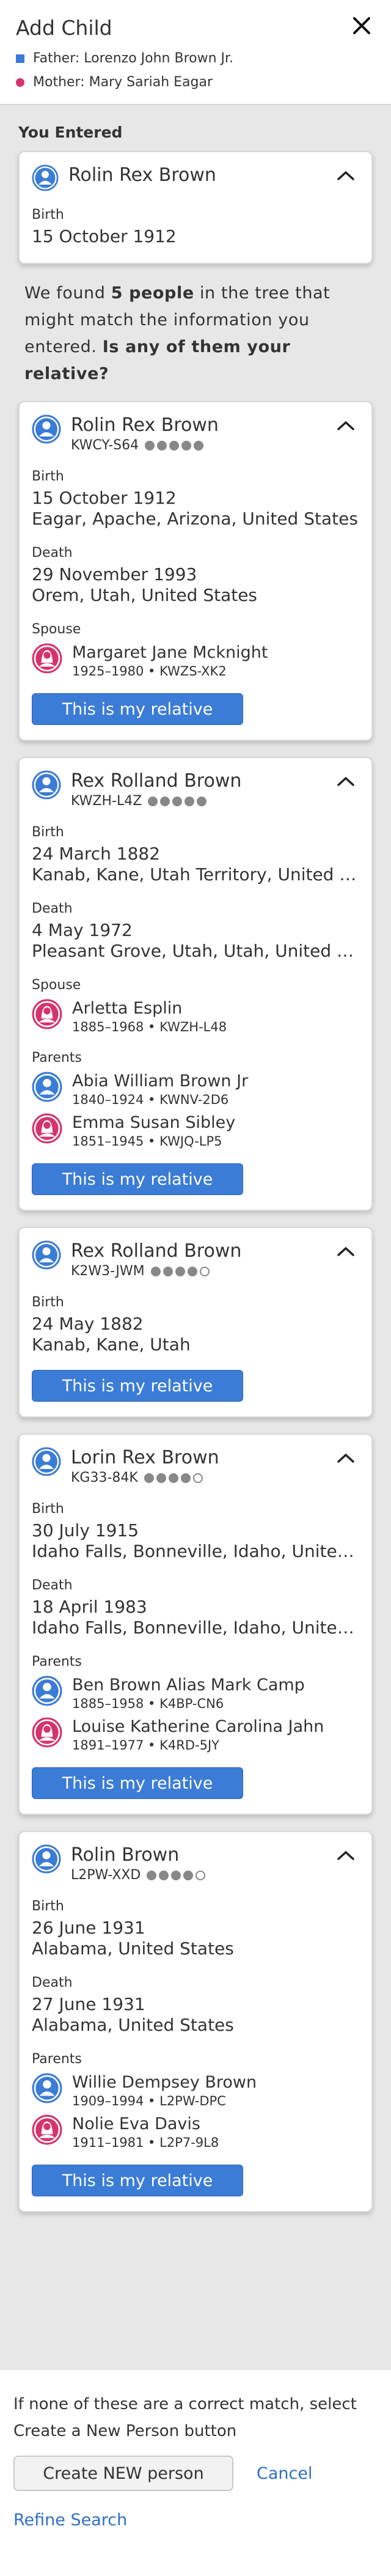 The width and height of the screenshot is (391, 2576). Describe the element at coordinates (133, 58) in the screenshot. I see `father-text: Father: Lorenzo John Brown Jr.` at that location.